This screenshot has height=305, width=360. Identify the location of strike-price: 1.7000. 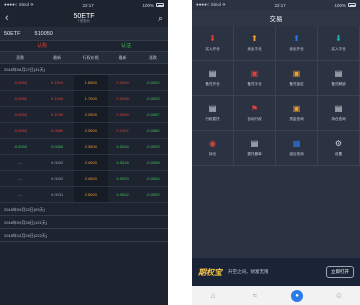
(90, 98).